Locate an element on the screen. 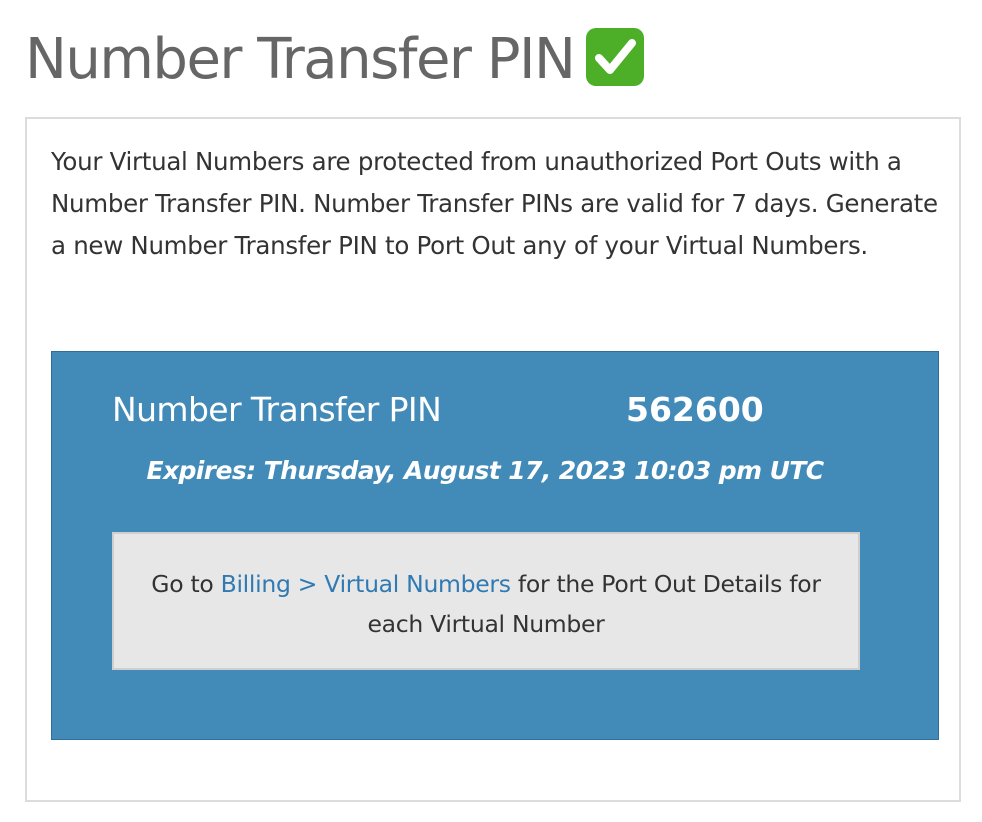 This screenshot has height=822, width=982. billing-virtual-numbers-link: Billing > Virtual Numbers is located at coordinates (366, 584).